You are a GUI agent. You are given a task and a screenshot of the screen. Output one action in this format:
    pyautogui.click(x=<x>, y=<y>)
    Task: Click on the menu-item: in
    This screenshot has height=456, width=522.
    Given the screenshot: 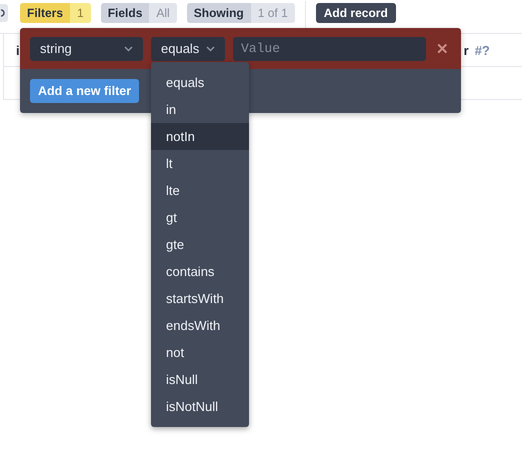 What is the action you would take?
    pyautogui.click(x=200, y=109)
    